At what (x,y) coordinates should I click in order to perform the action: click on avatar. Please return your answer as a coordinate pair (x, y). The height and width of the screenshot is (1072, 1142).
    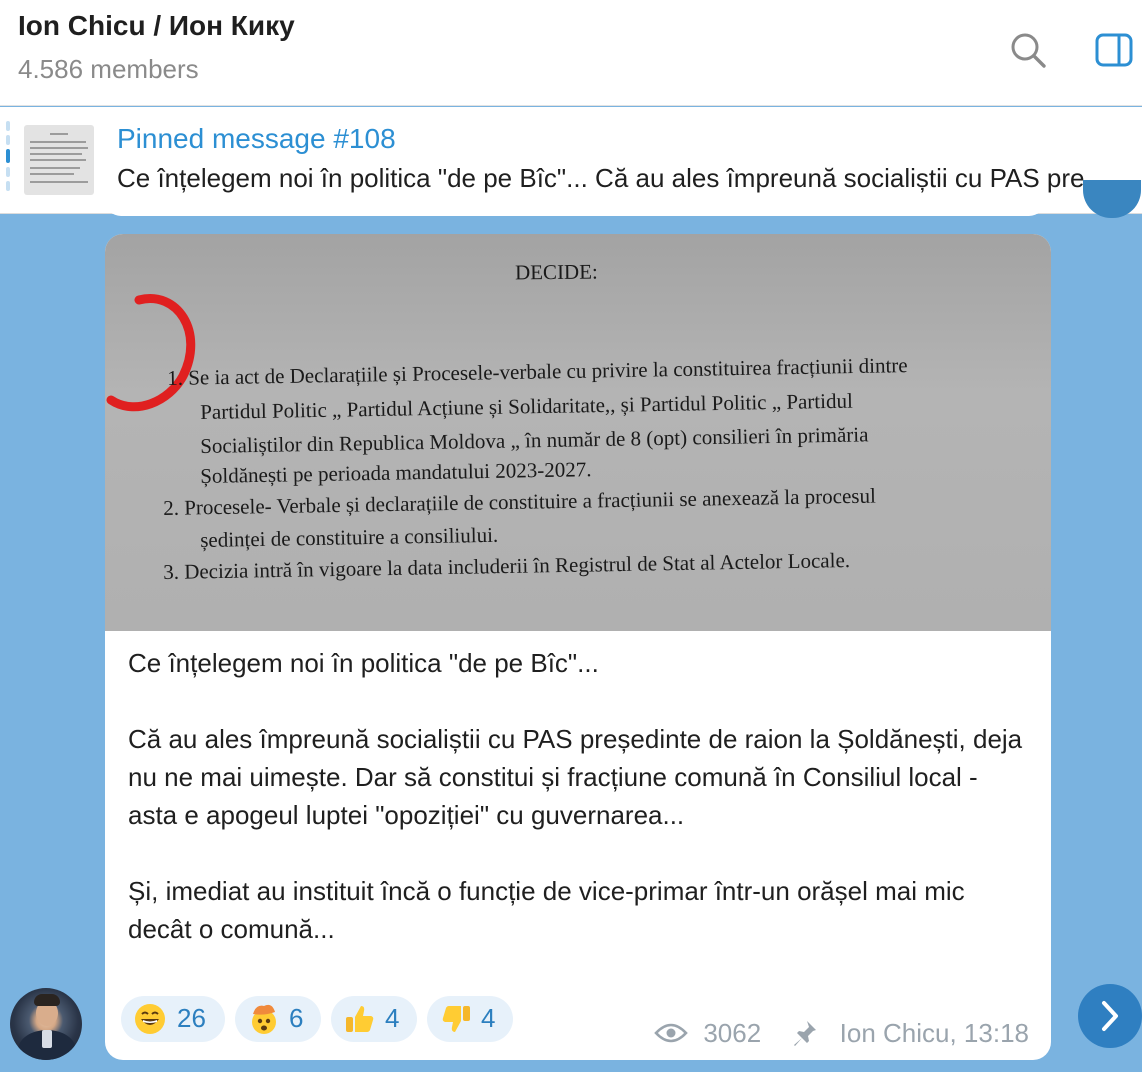
    Looking at the image, I should click on (46, 1024).